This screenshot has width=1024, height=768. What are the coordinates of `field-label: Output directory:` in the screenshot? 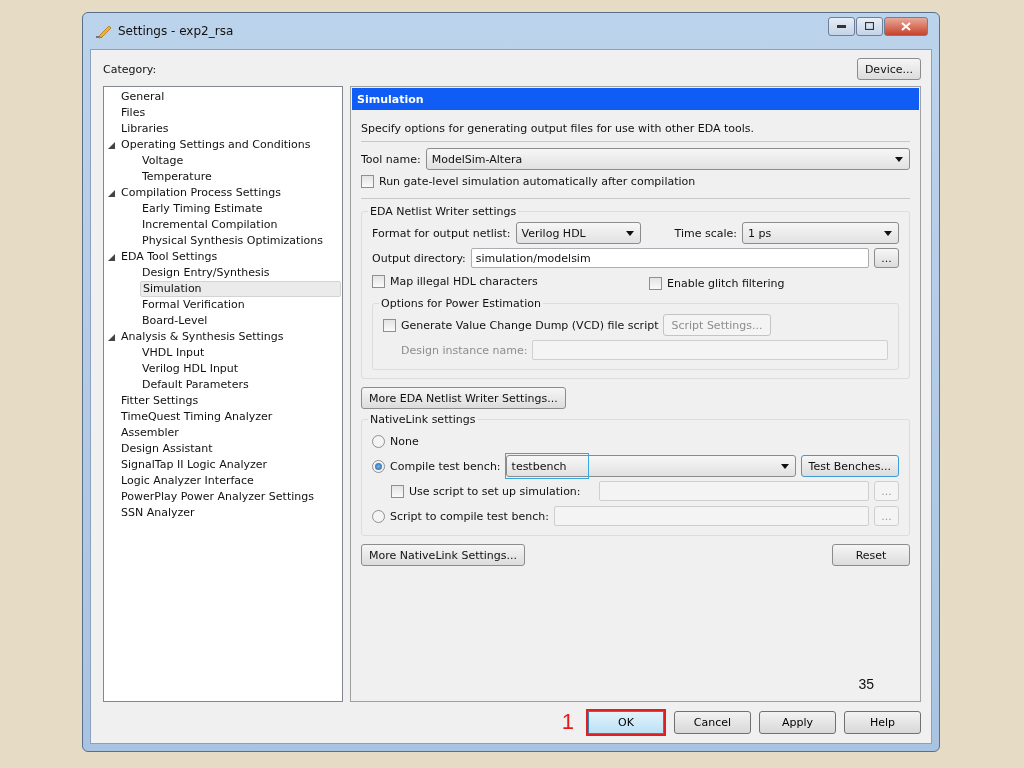 It's located at (419, 258).